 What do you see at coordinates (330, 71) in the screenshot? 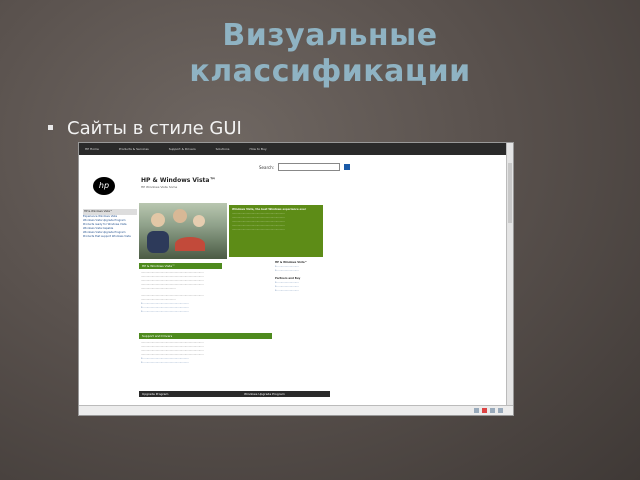
I see `slide-title-line2: классификации` at bounding box center [330, 71].